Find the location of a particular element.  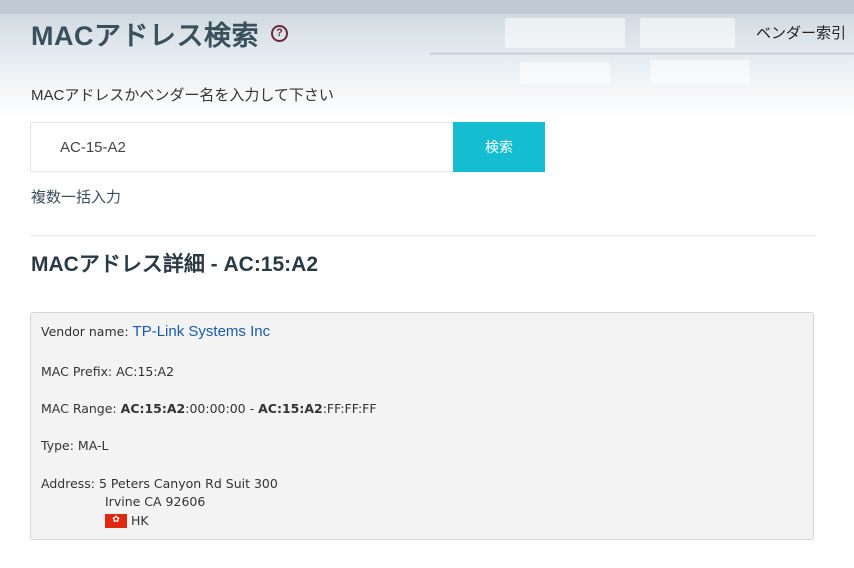

type-row: Type: MA-L is located at coordinates (74, 445).